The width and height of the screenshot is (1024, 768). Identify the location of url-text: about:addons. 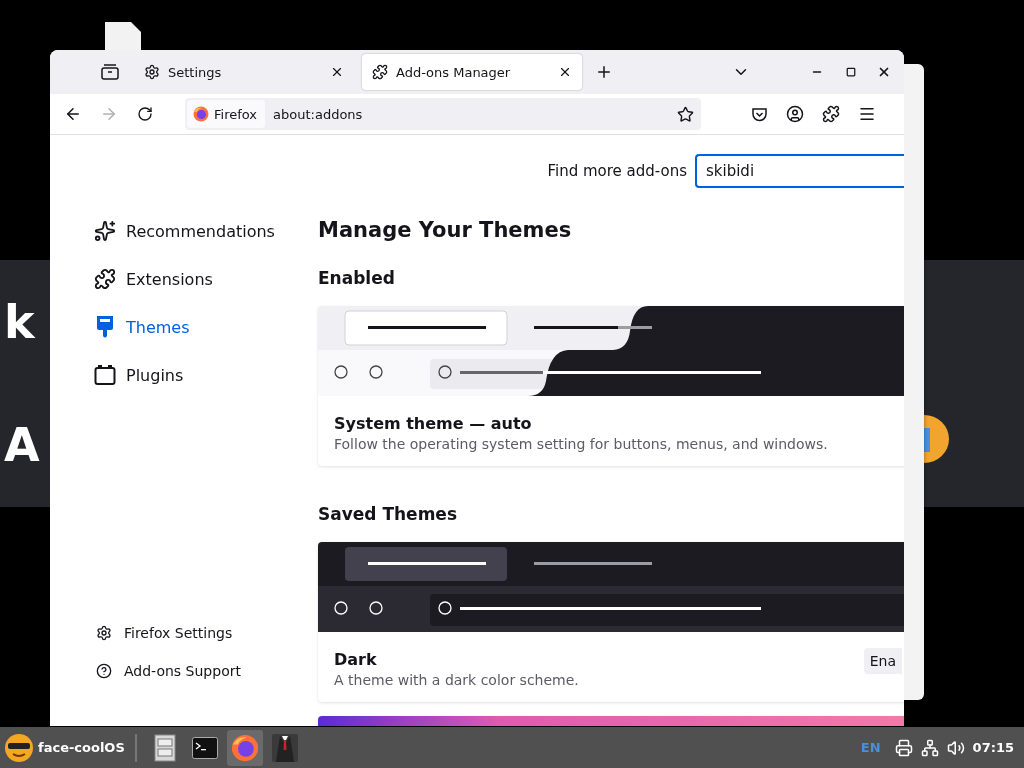
(318, 114).